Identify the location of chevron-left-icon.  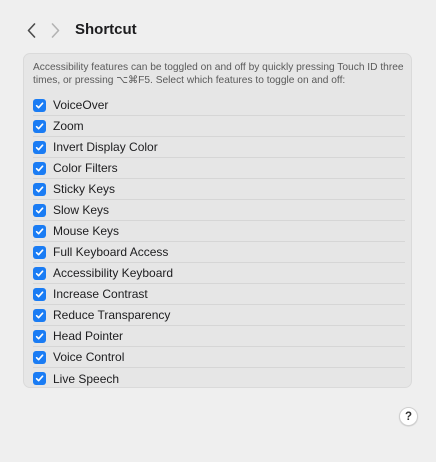
(31, 30).